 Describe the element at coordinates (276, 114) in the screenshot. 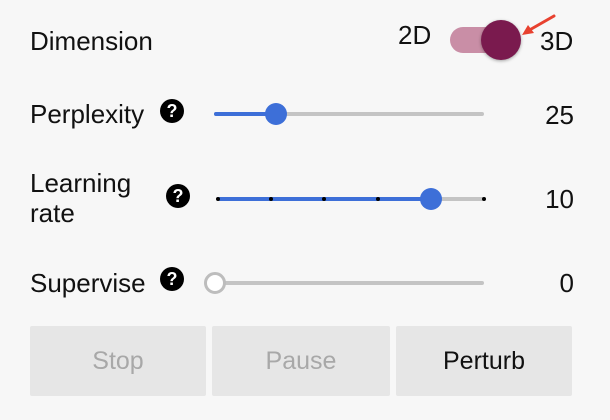

I see `perplexity-slider-thumb` at that location.